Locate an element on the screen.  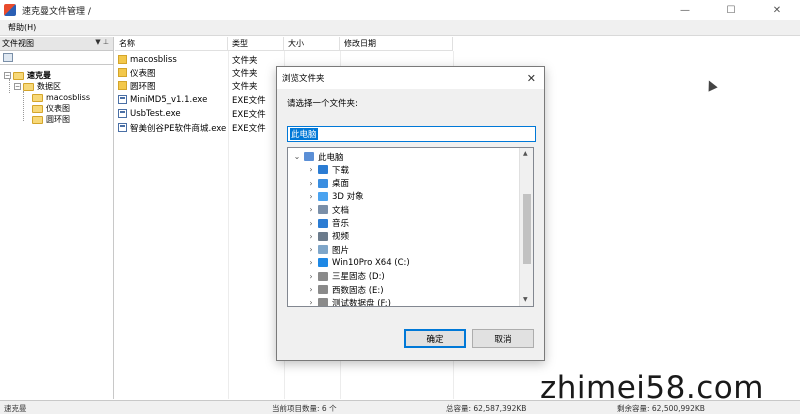
tree-item-label: 圆环图 is located at coordinates (58, 119).